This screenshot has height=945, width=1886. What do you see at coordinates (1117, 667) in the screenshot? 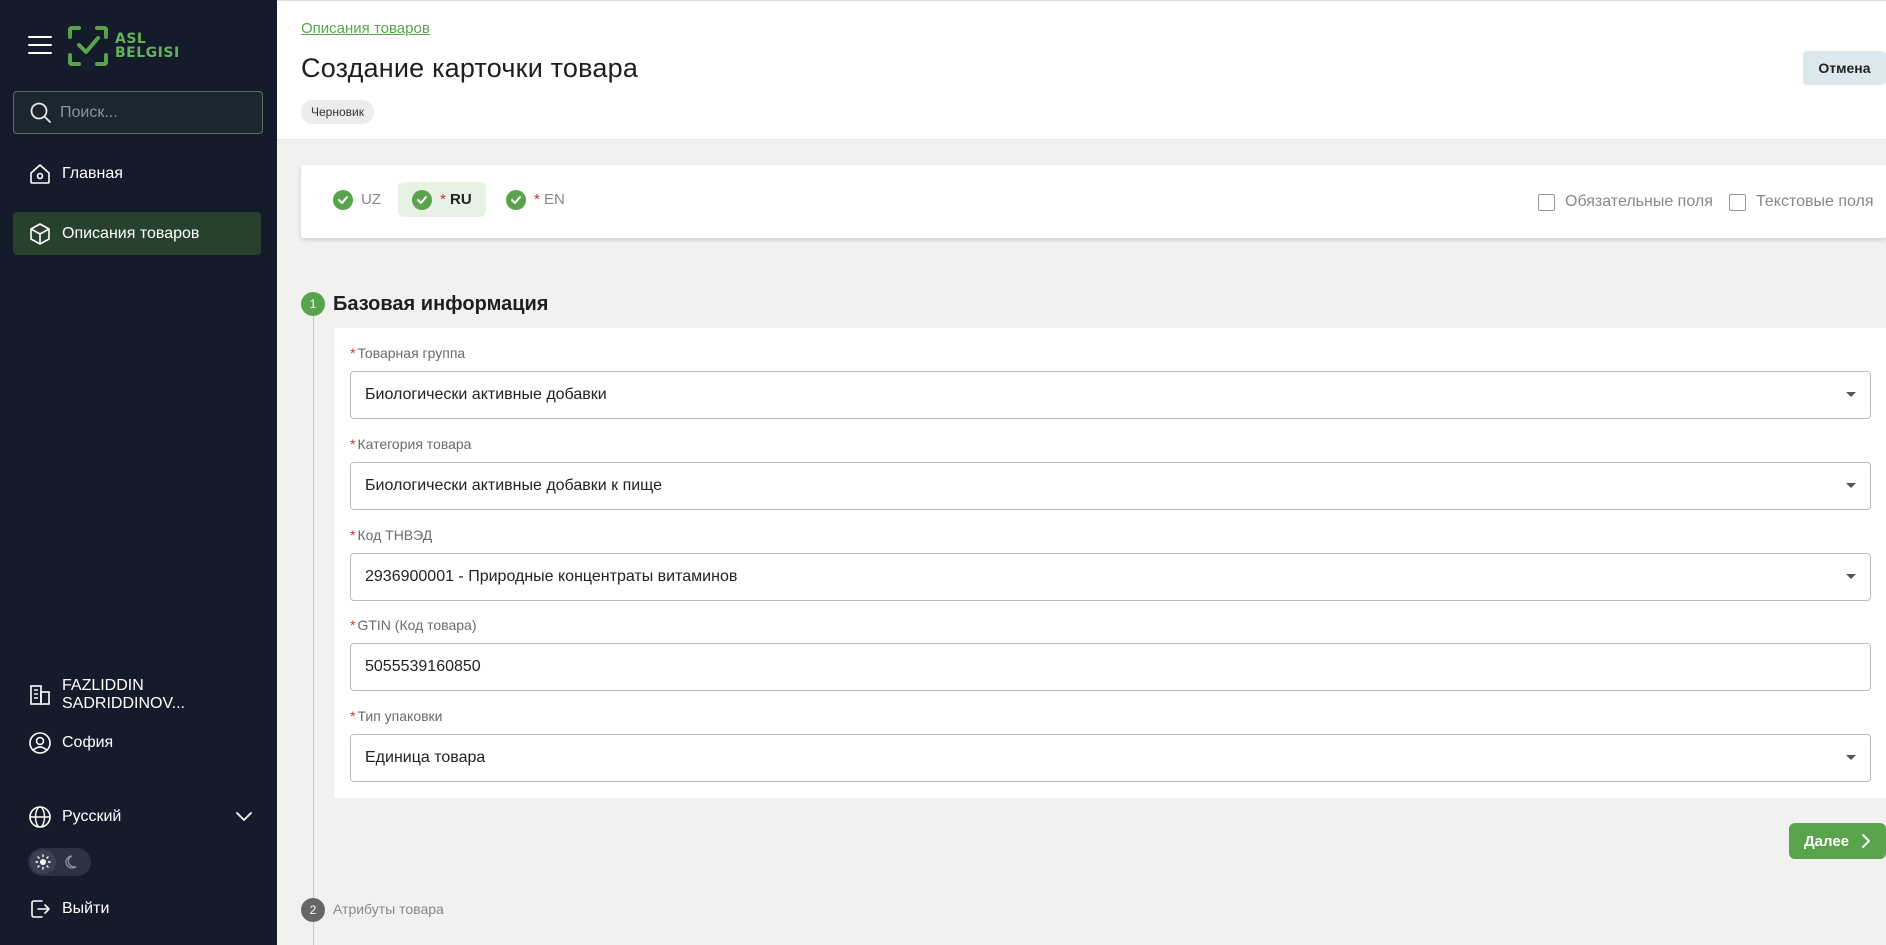
I see `gtin-input` at bounding box center [1117, 667].